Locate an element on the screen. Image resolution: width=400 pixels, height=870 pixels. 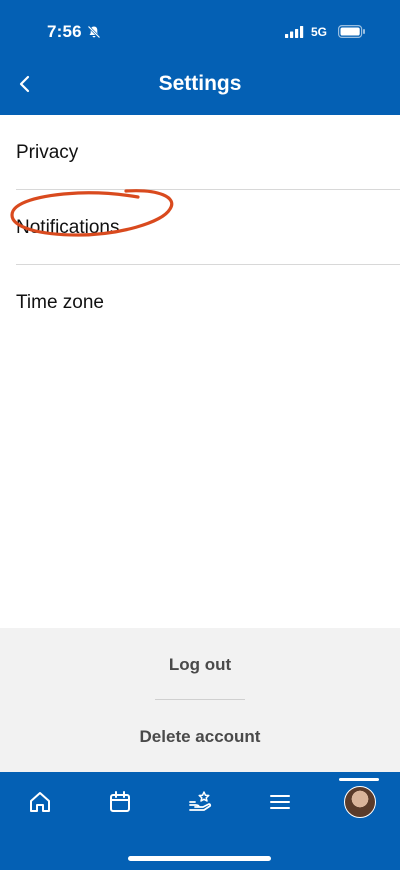
status-bar: 7:56 5G is located at coordinates (200, 32).